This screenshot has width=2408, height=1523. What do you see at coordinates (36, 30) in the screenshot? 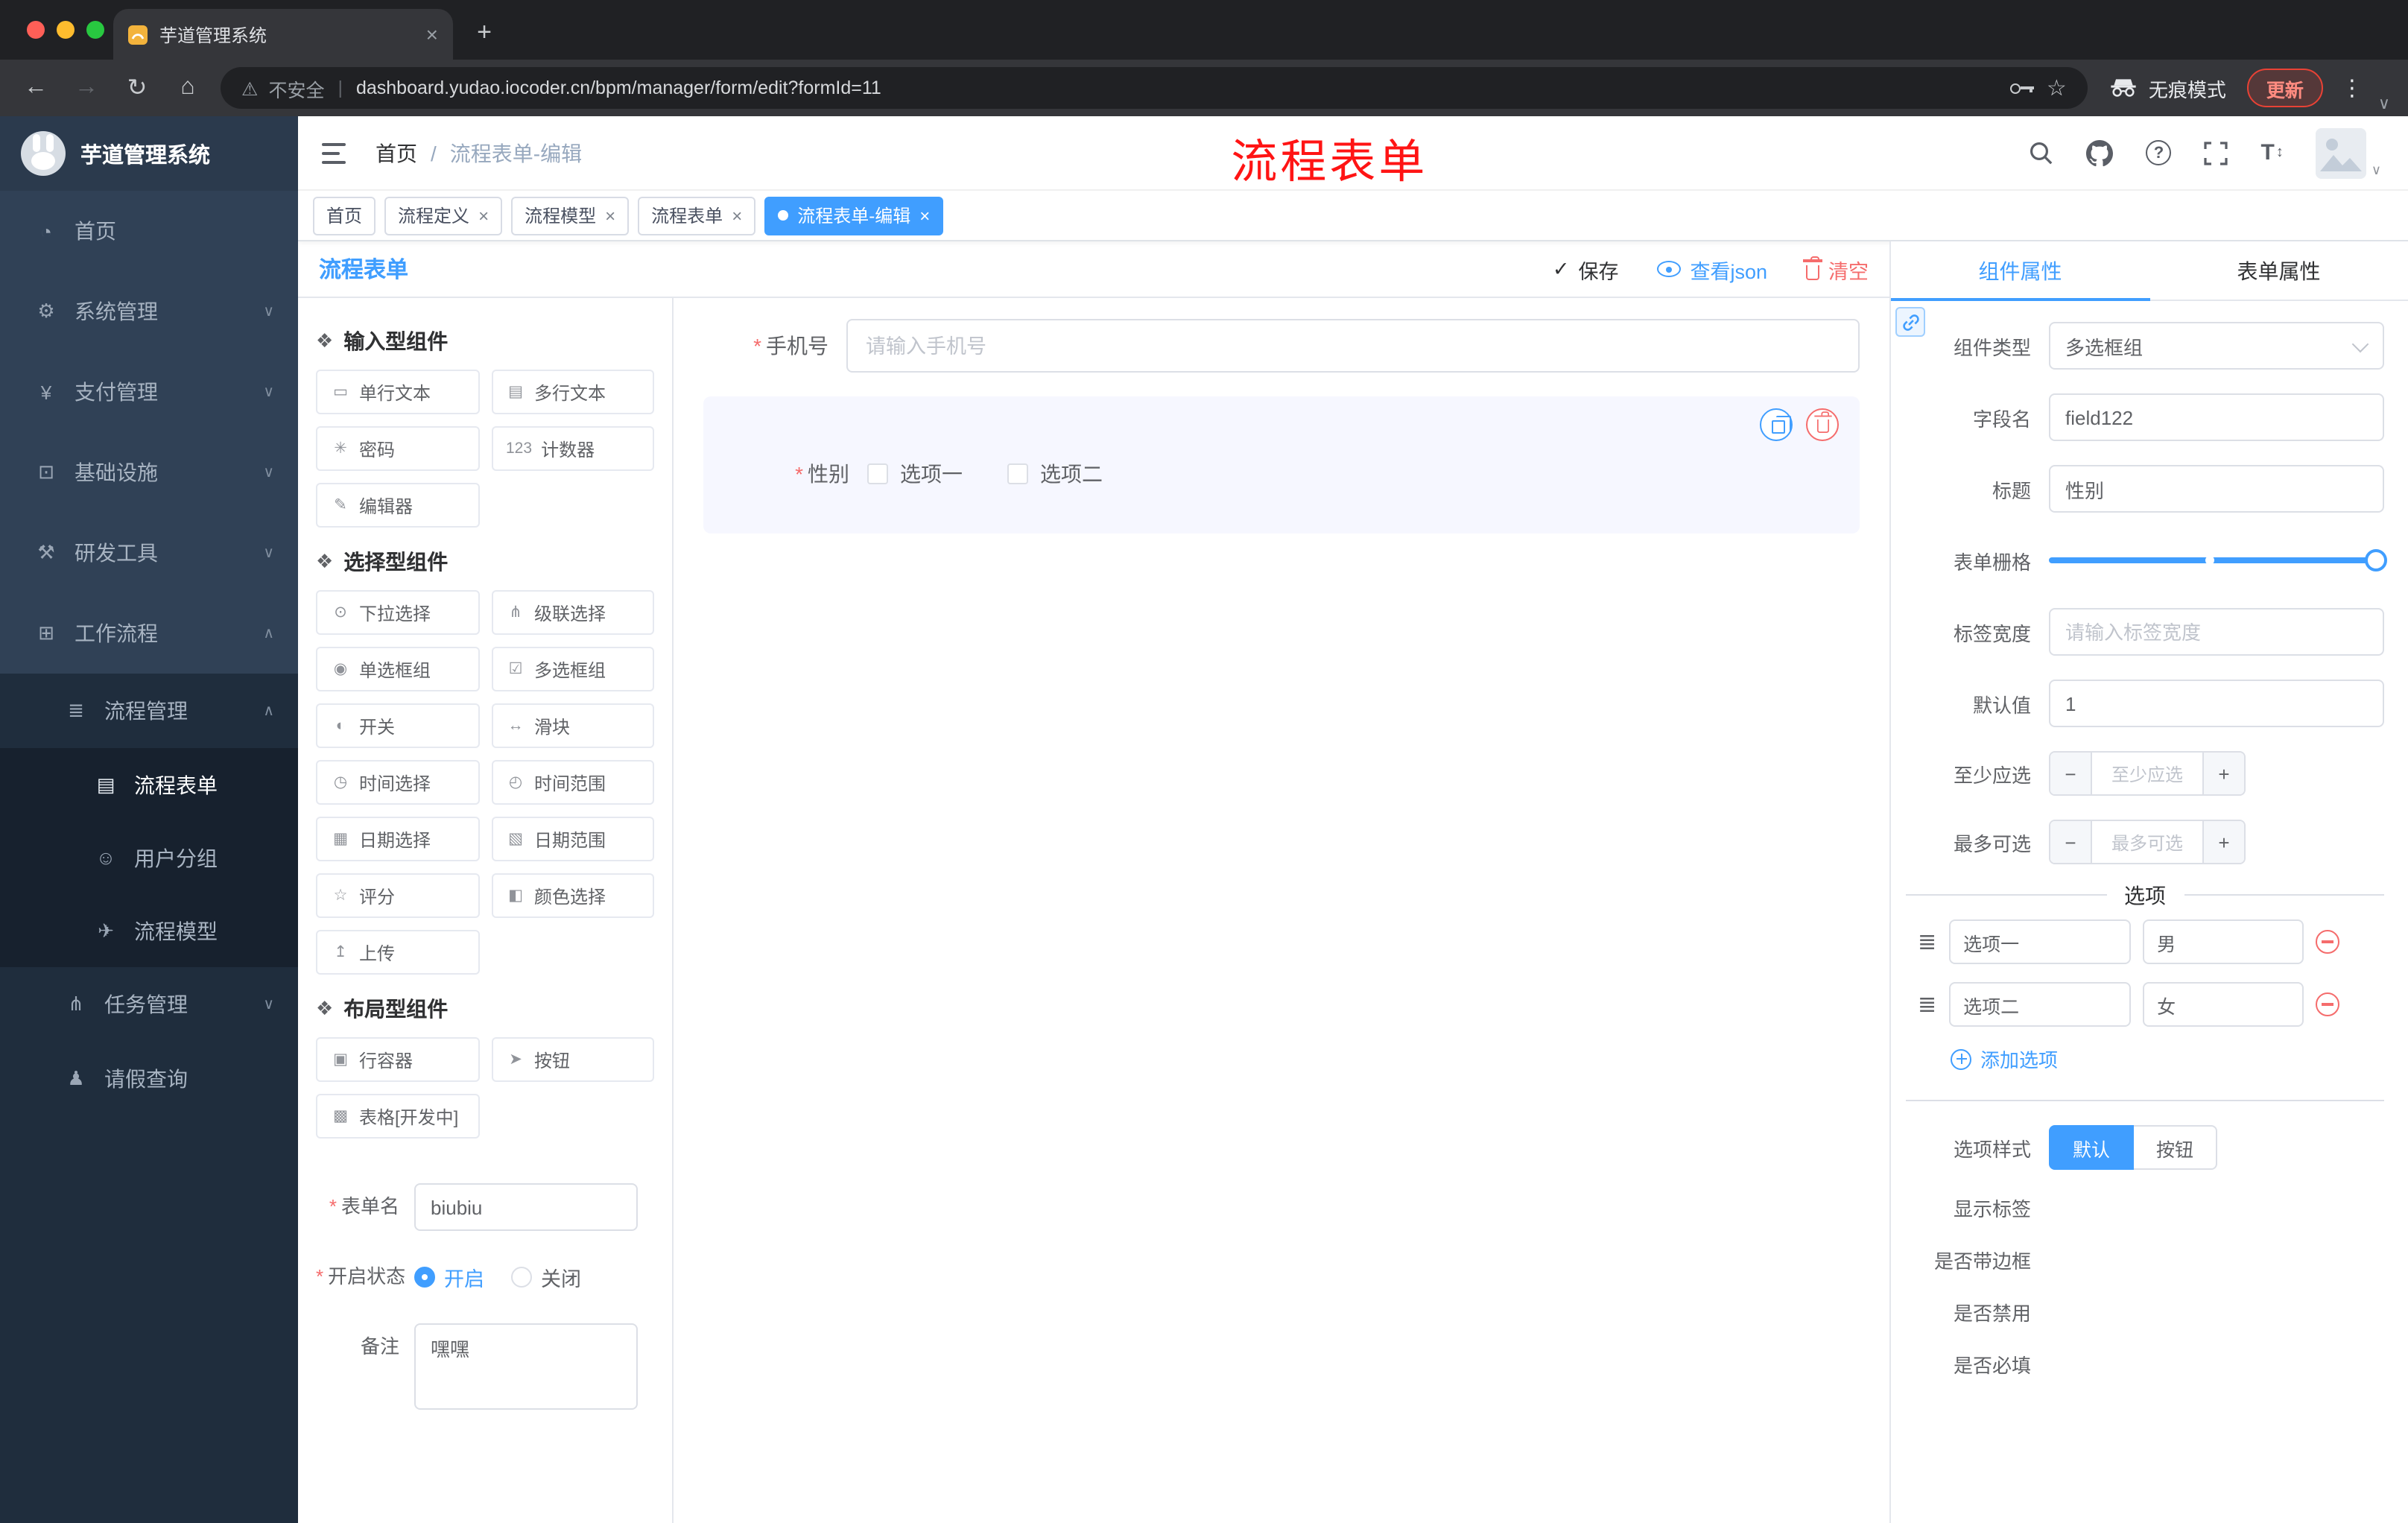
I see `close-window-button` at bounding box center [36, 30].